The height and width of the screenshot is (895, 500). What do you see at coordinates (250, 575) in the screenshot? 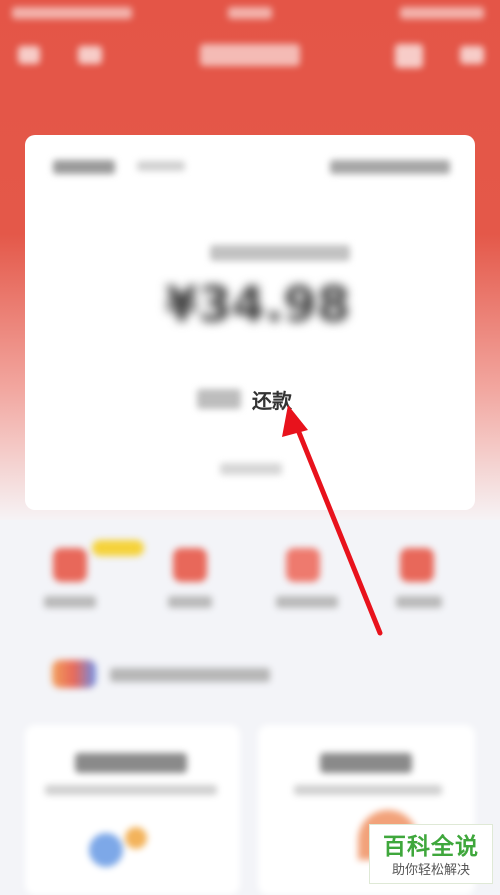
I see `quick-actions` at bounding box center [250, 575].